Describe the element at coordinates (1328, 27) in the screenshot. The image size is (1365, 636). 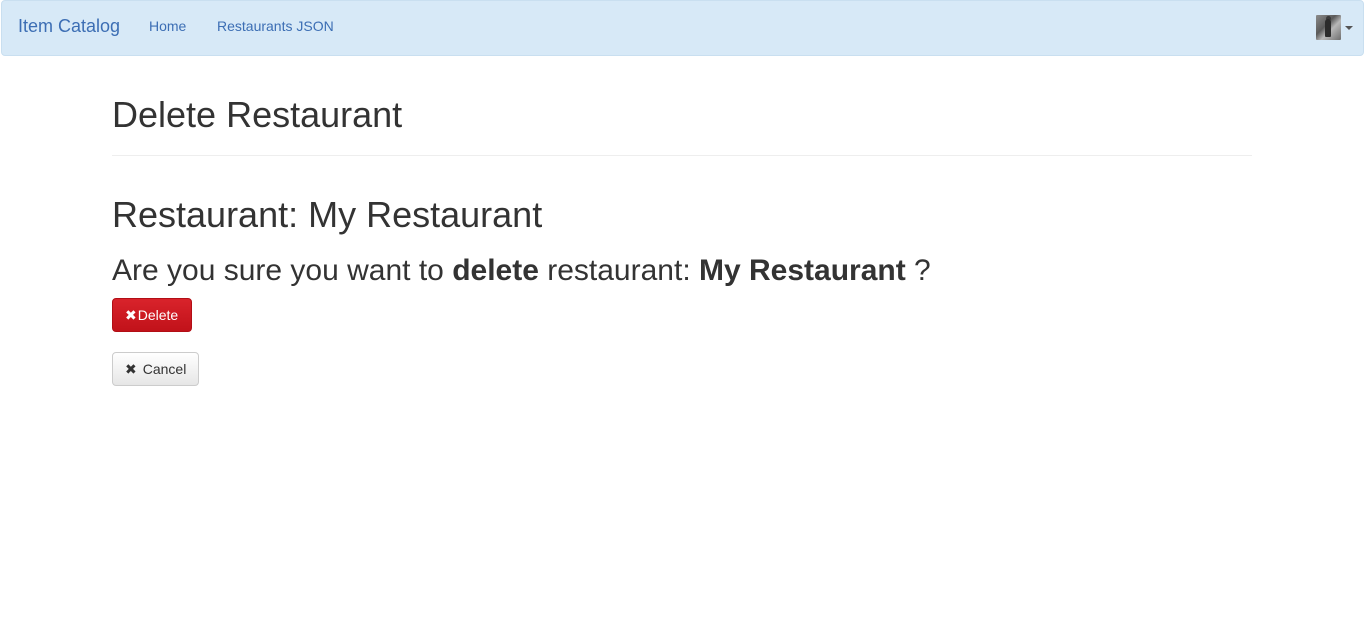
I see `avatar` at that location.